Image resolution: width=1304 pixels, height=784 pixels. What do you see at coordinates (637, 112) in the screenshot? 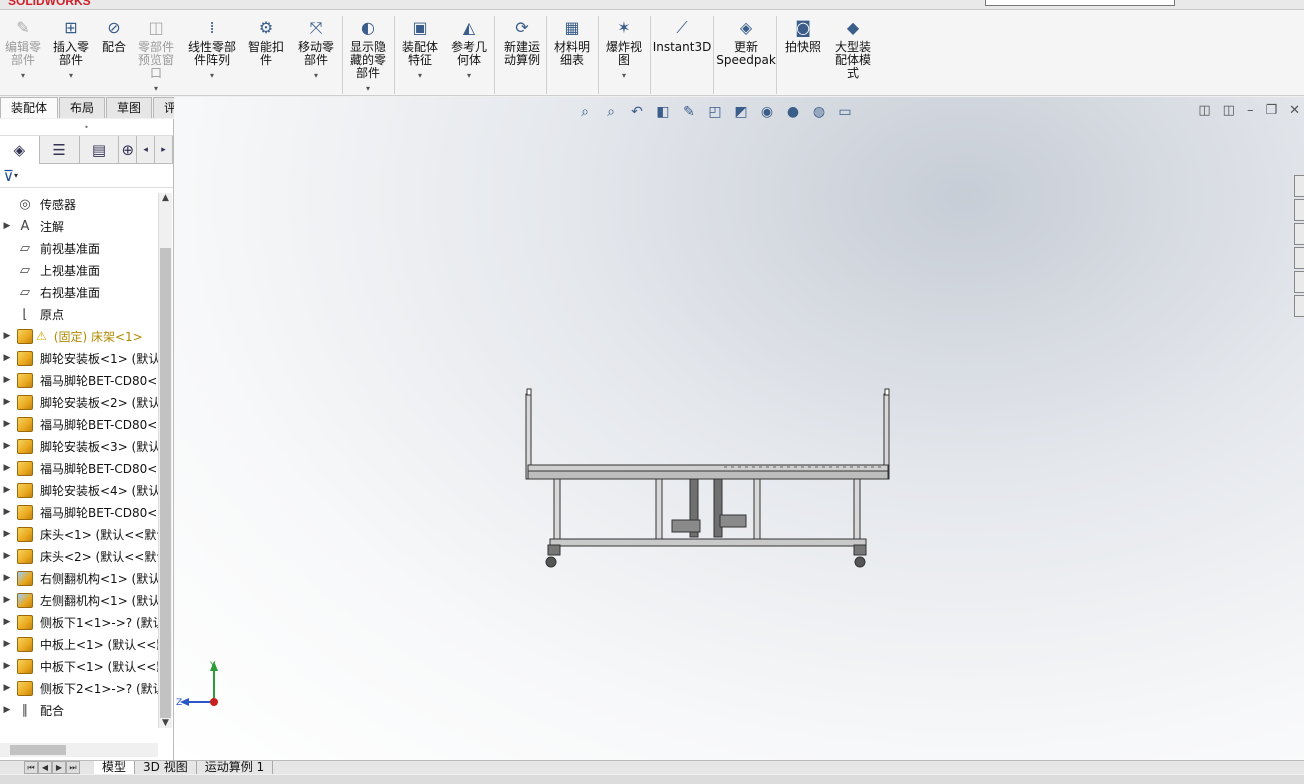
I see `previous-view-icon: ↶` at bounding box center [637, 112].